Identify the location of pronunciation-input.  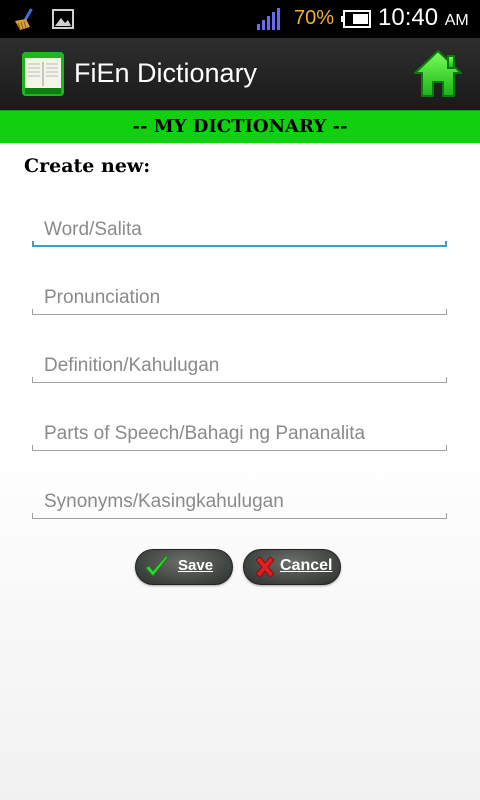
(239, 295).